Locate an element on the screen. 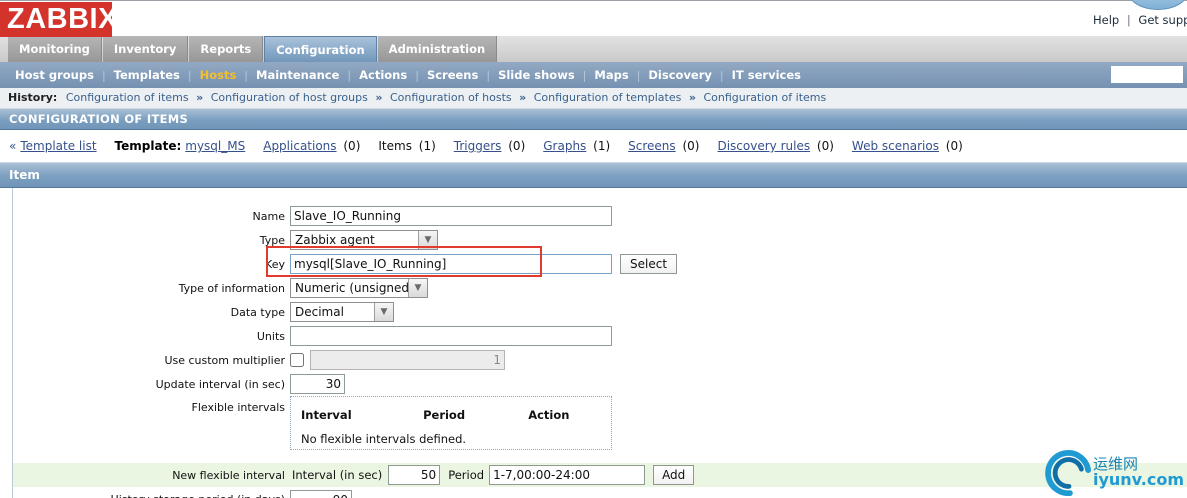 The width and height of the screenshot is (1187, 498). zabbix-logo: ZABBIX is located at coordinates (58, 19).